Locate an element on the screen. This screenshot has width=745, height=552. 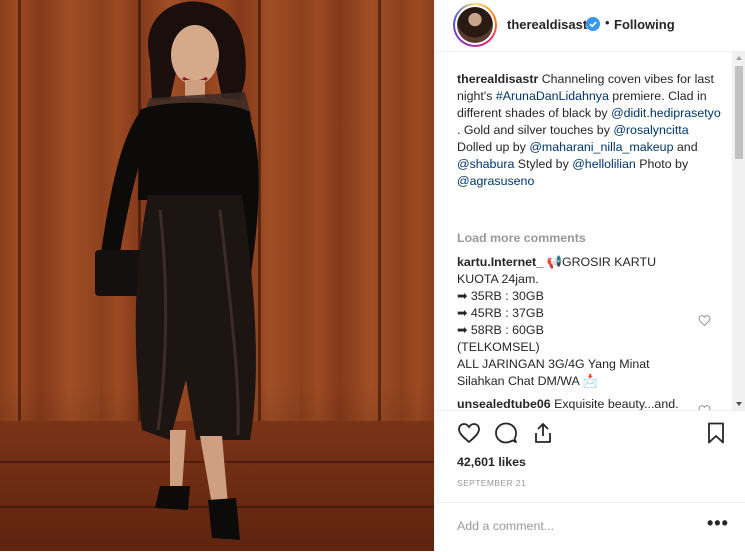
comment-username: kartu.Internet_ is located at coordinates (500, 262).